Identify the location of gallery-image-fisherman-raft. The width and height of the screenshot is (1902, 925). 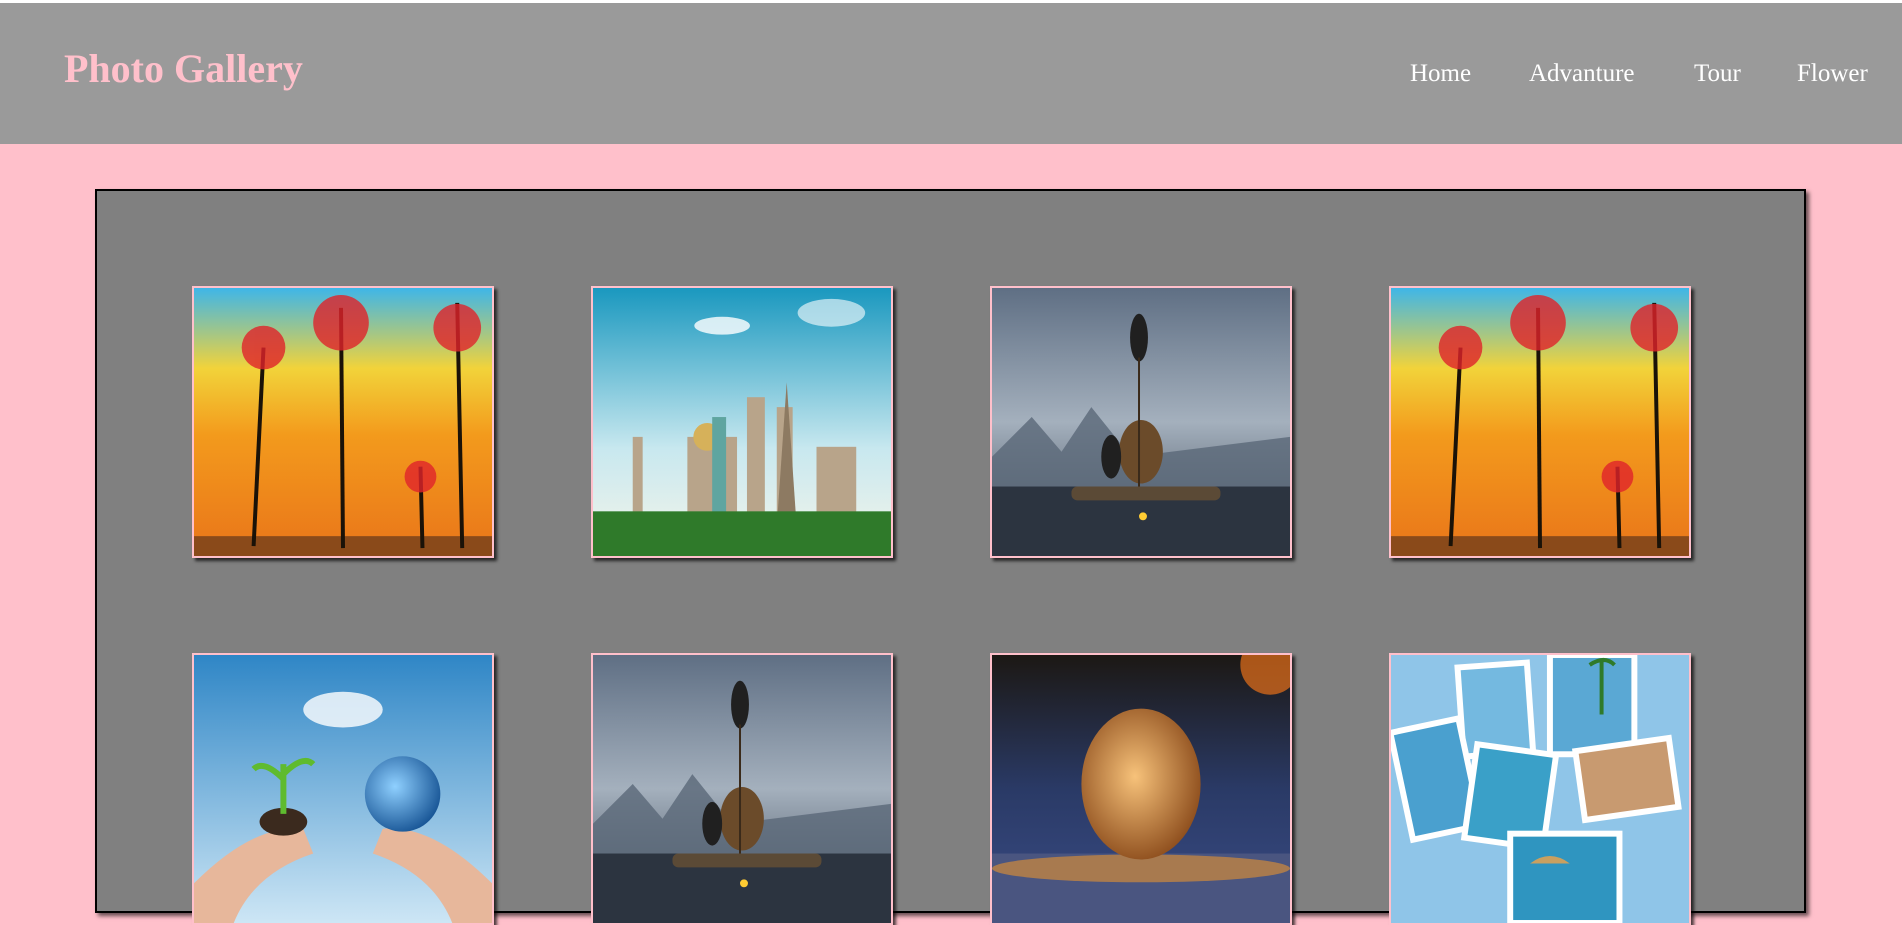
(1141, 422).